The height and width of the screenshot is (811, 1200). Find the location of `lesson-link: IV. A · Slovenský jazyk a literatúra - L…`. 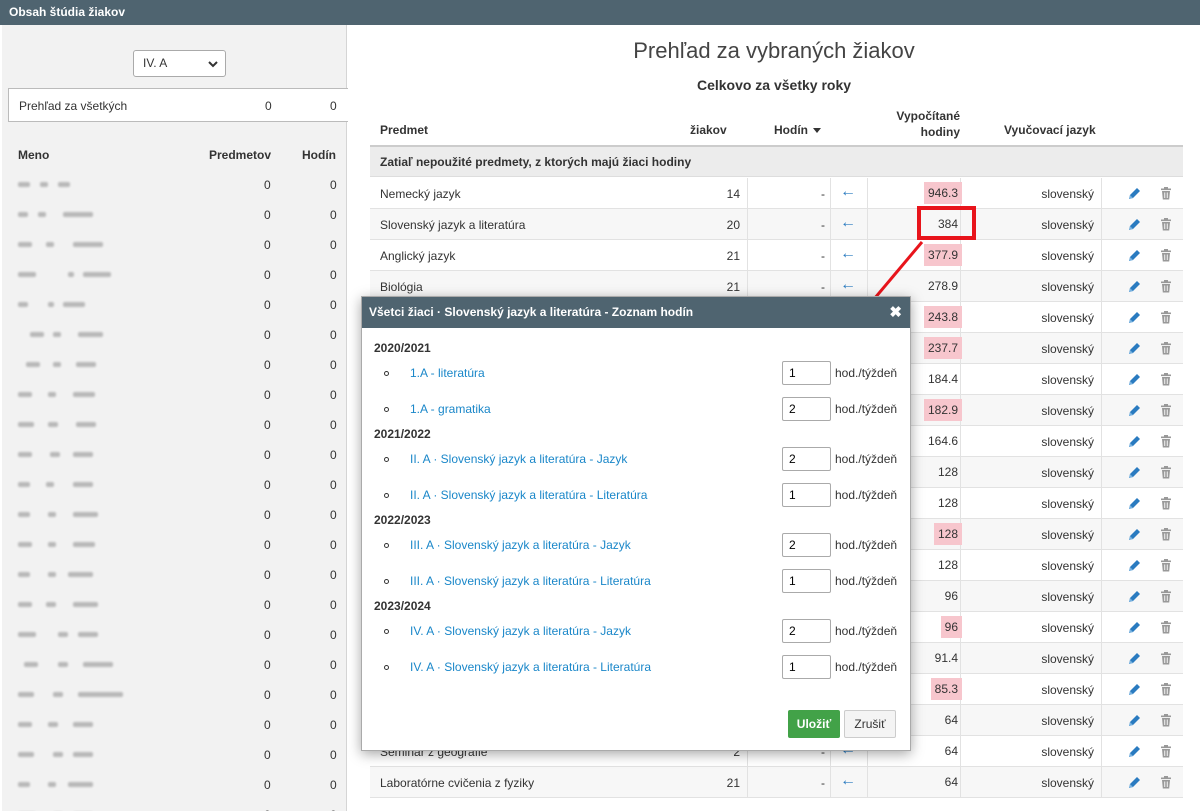

lesson-link: IV. A · Slovenský jazyk a literatúra - L… is located at coordinates (530, 667).